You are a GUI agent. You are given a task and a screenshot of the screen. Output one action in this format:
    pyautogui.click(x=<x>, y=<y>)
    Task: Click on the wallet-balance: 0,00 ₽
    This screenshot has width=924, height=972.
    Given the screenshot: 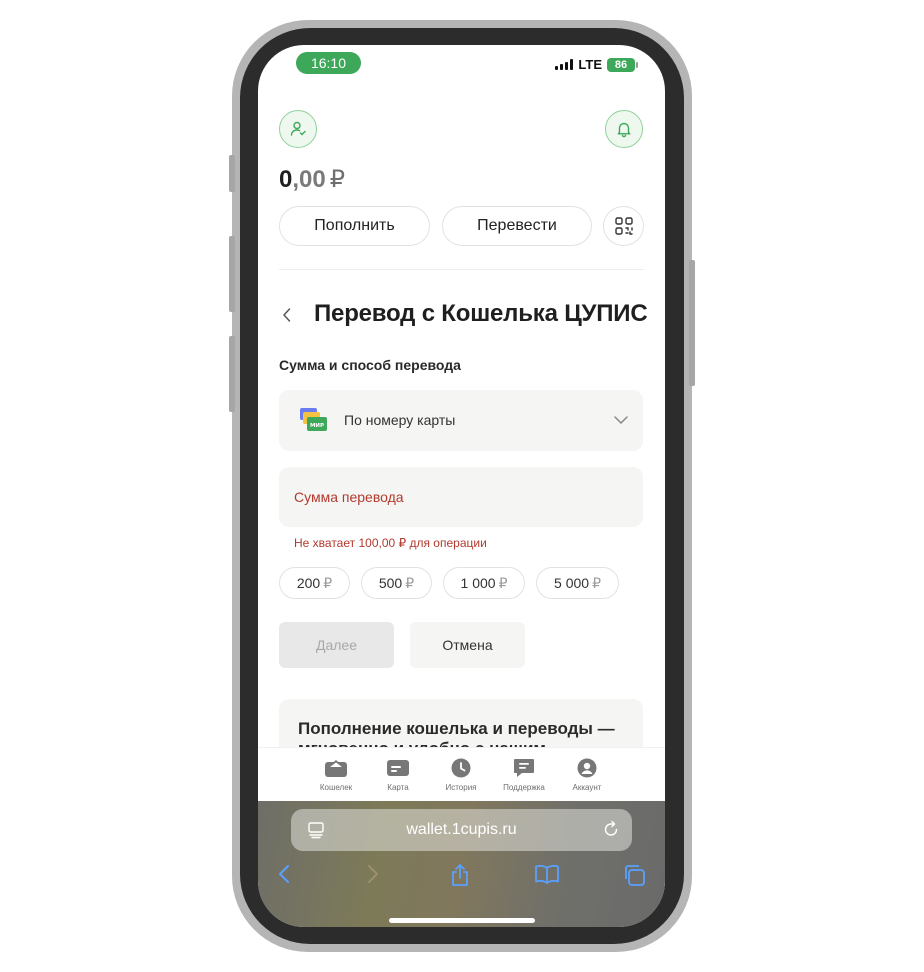 What is the action you would take?
    pyautogui.click(x=312, y=179)
    